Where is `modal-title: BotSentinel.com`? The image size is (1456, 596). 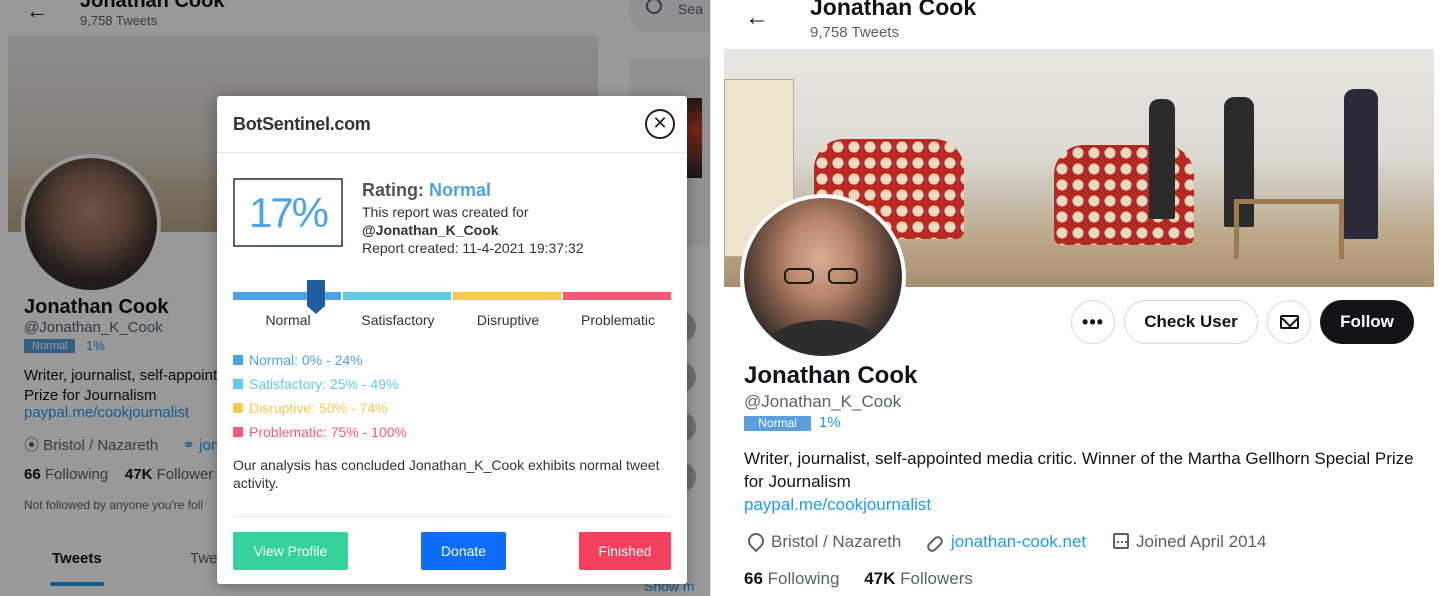 modal-title: BotSentinel.com is located at coordinates (302, 124).